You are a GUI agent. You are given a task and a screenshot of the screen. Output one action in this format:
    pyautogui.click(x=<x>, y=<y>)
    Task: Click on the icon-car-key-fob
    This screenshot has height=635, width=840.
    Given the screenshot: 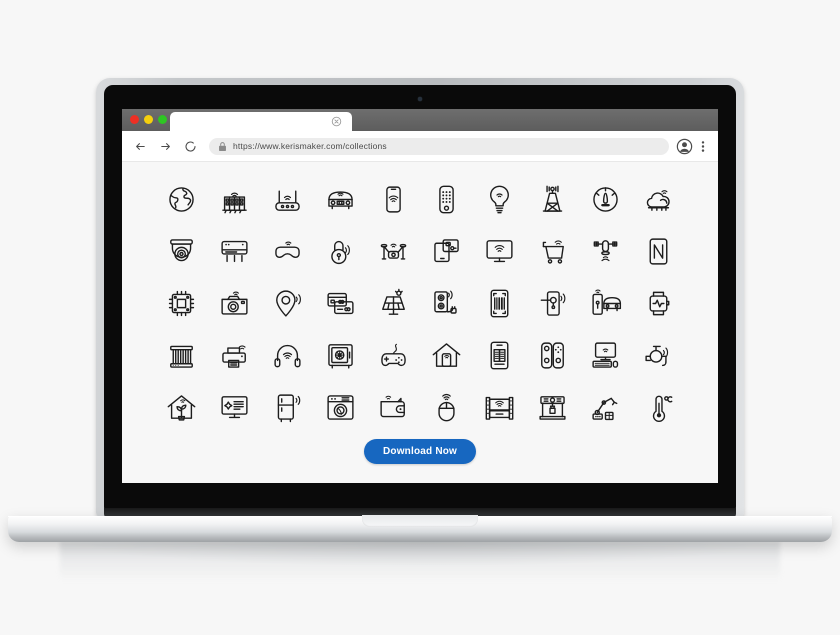 What is the action you would take?
    pyautogui.click(x=605, y=303)
    